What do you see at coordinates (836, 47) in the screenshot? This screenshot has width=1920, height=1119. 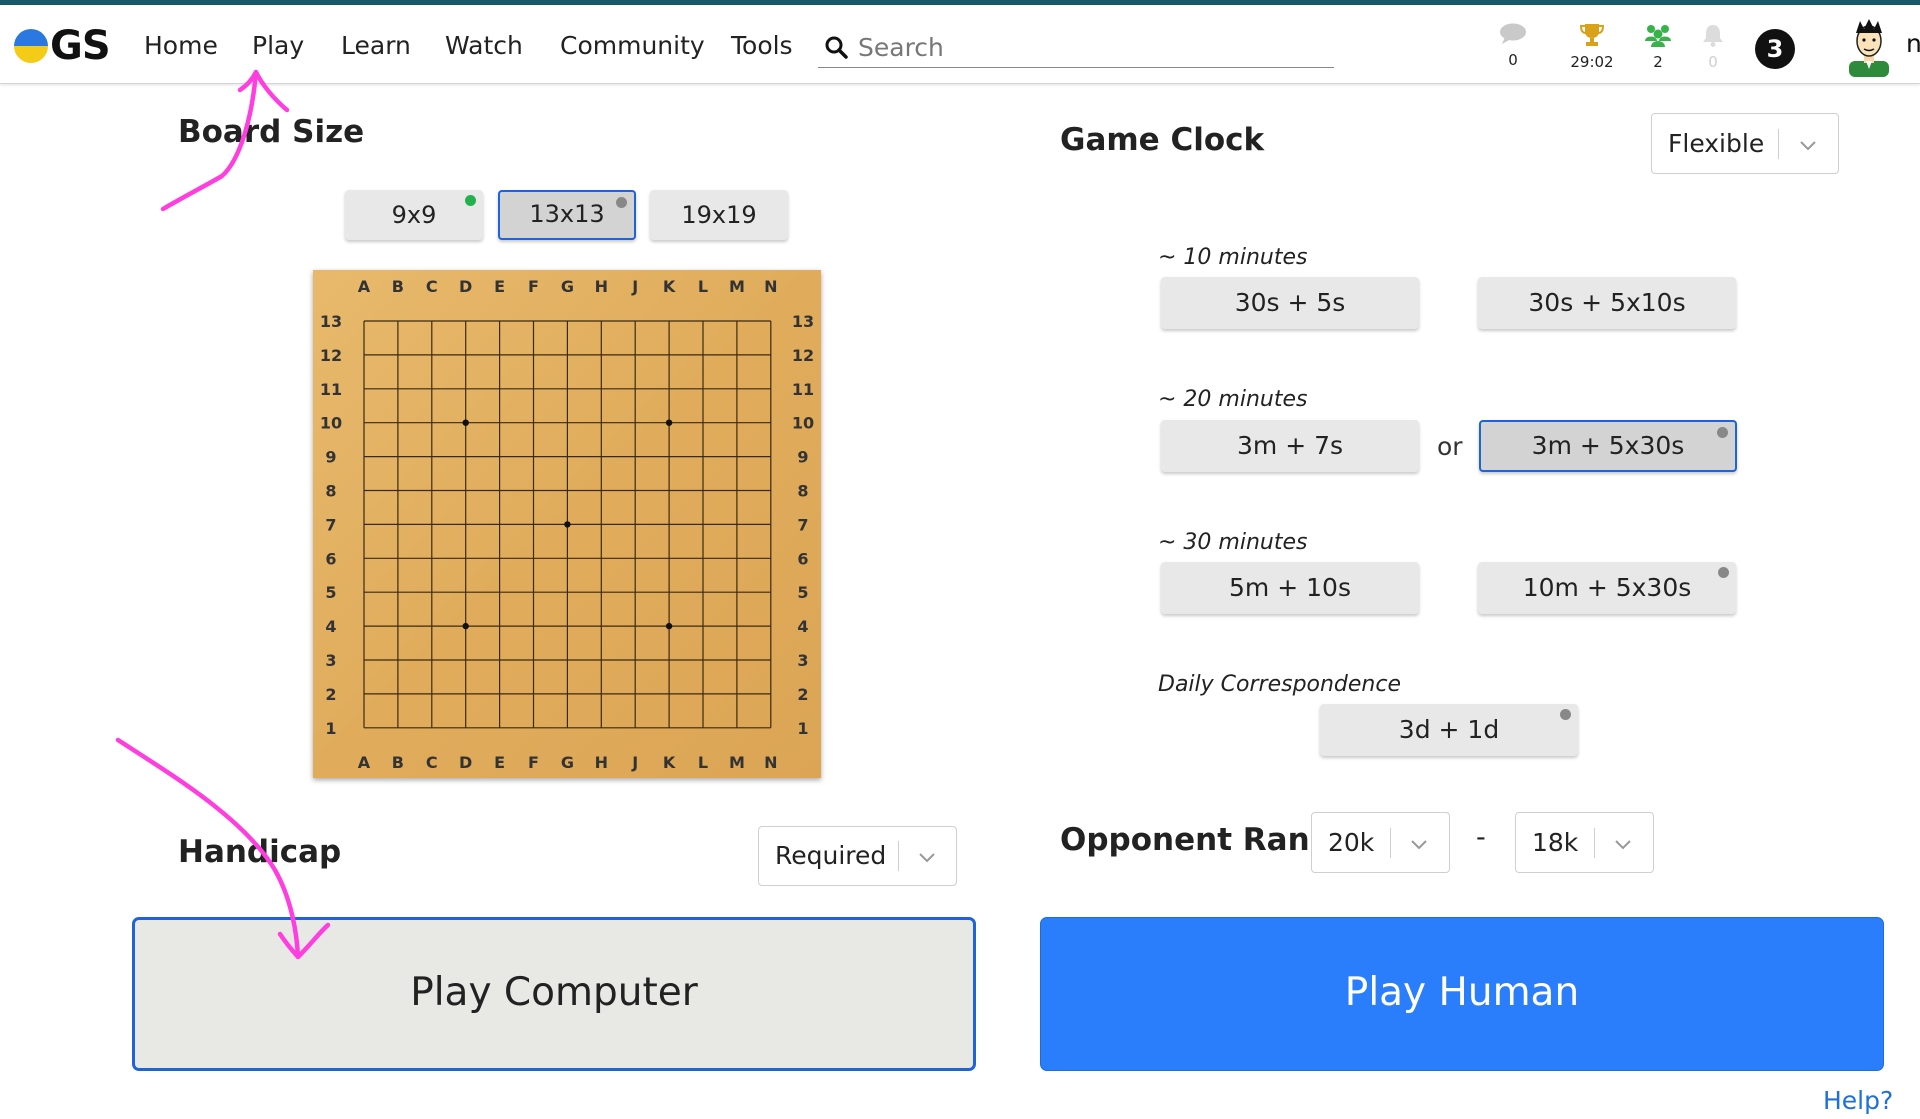 I see `search-icon` at bounding box center [836, 47].